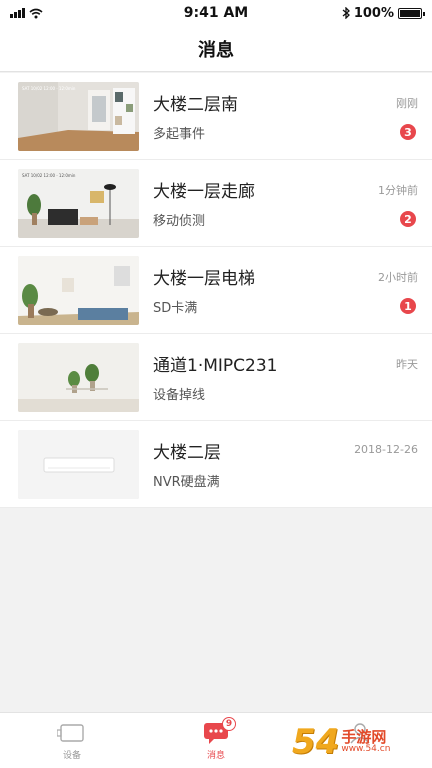 The height and width of the screenshot is (768, 432). Describe the element at coordinates (204, 279) in the screenshot. I see `message-title: 大楼一层电梯` at that location.